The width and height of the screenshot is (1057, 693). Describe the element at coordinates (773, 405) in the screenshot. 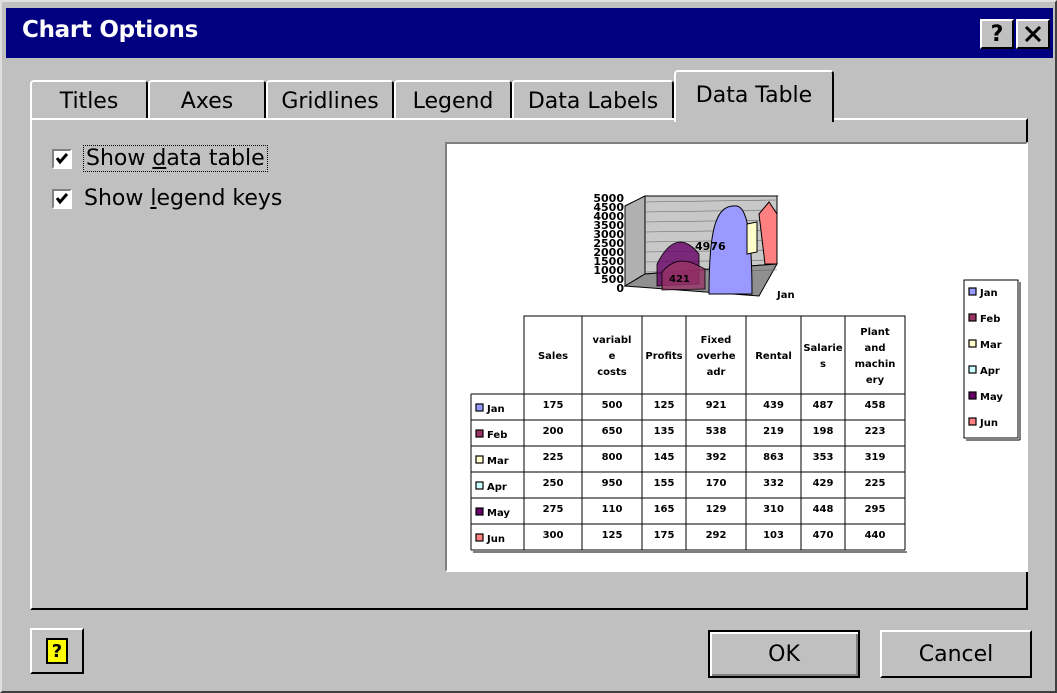

I see `table-cell: 439` at that location.